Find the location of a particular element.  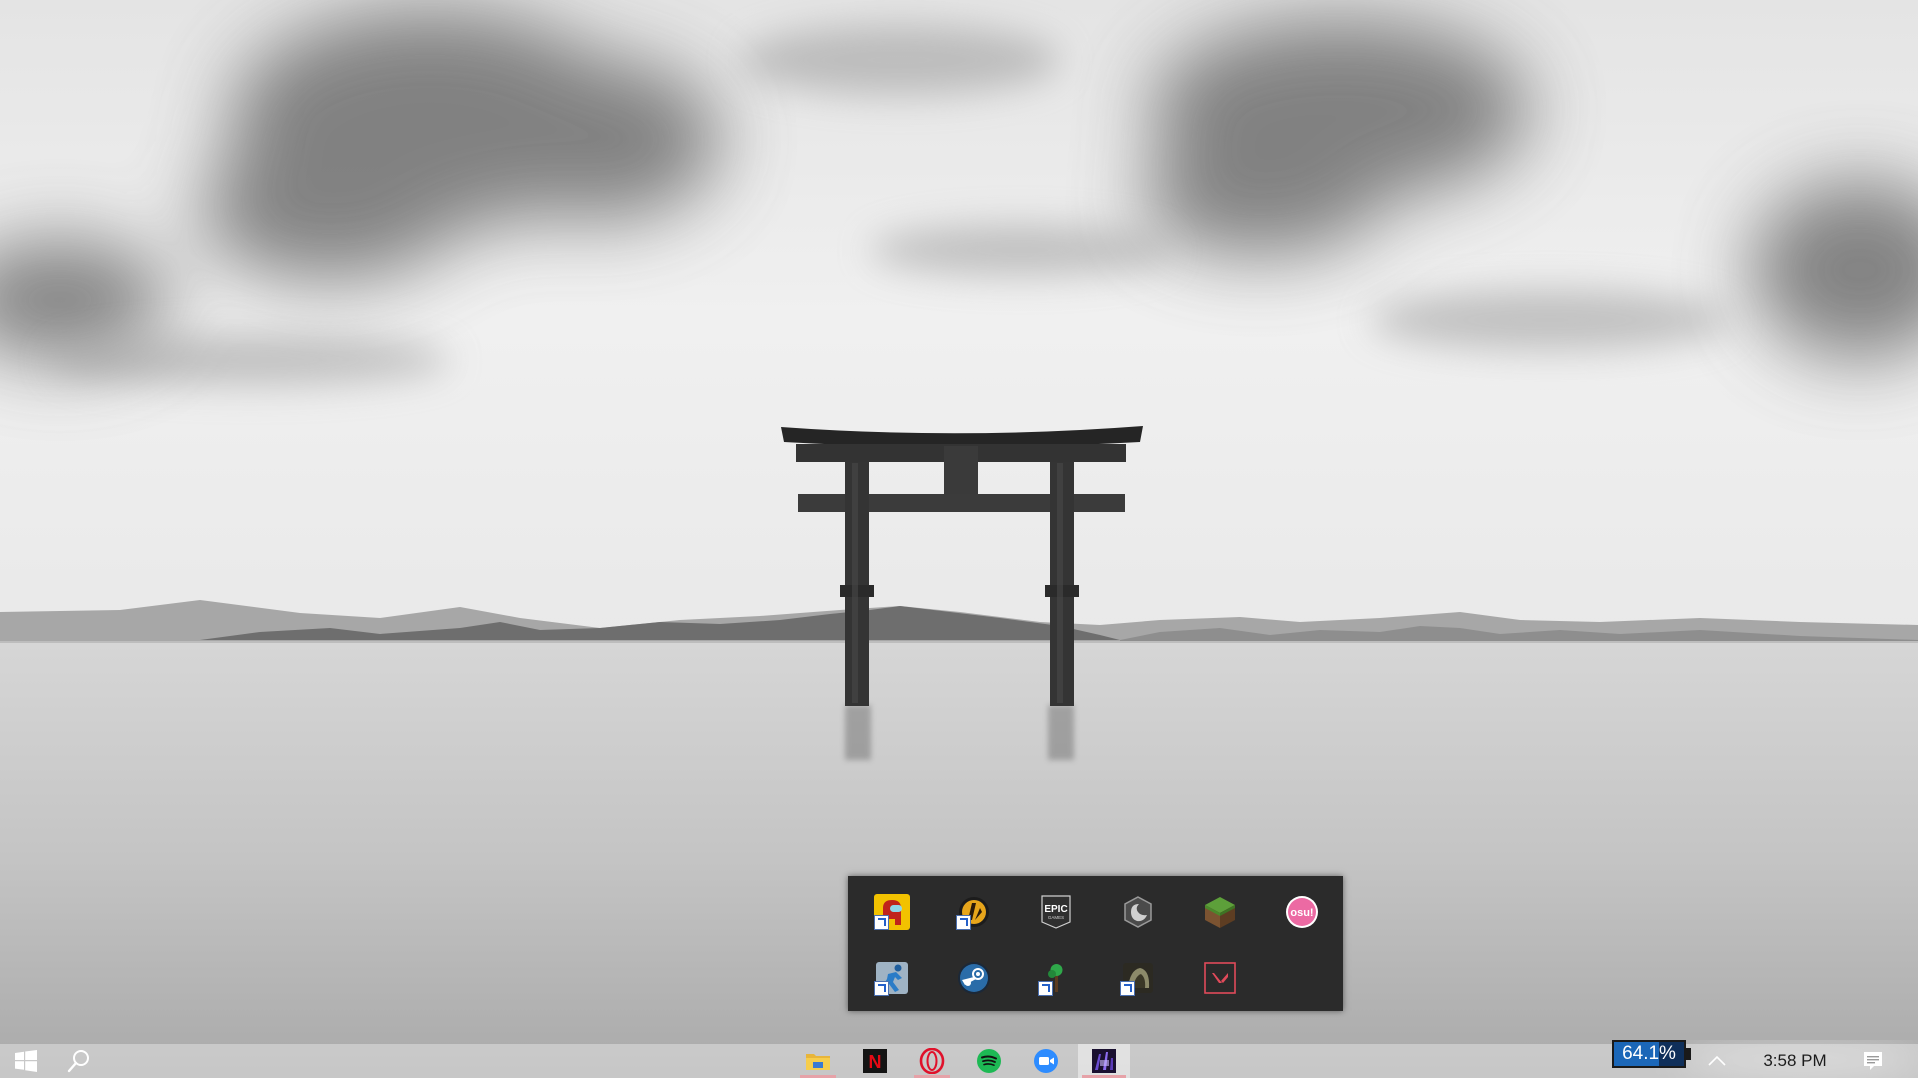

search-icon is located at coordinates (78, 1061).